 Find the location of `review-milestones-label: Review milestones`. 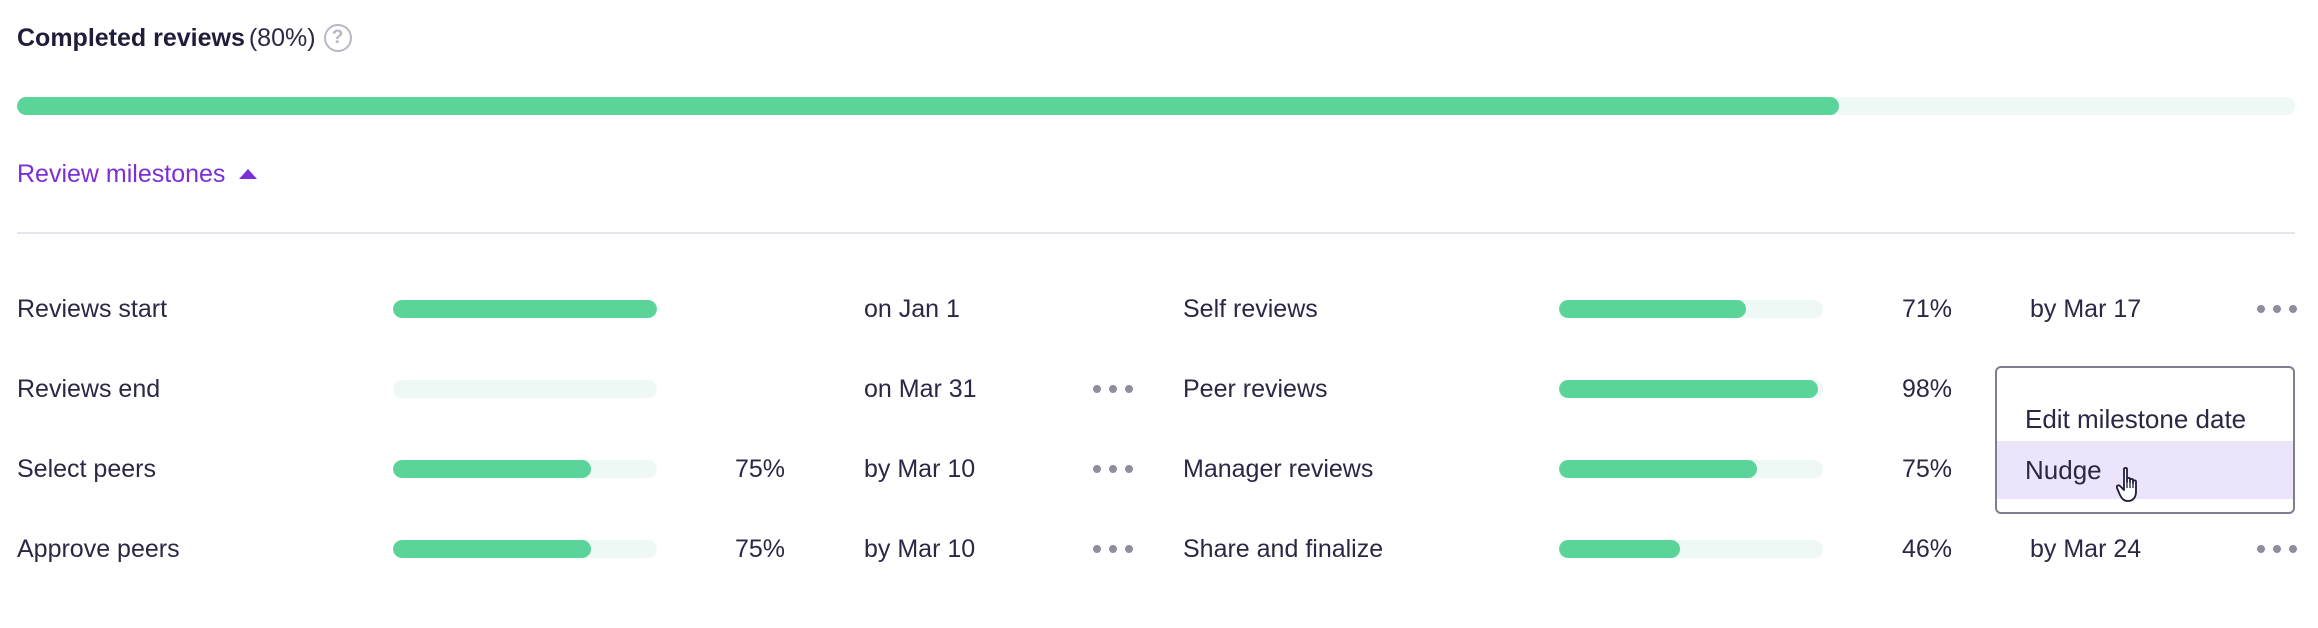

review-milestones-label: Review milestones is located at coordinates (121, 173).